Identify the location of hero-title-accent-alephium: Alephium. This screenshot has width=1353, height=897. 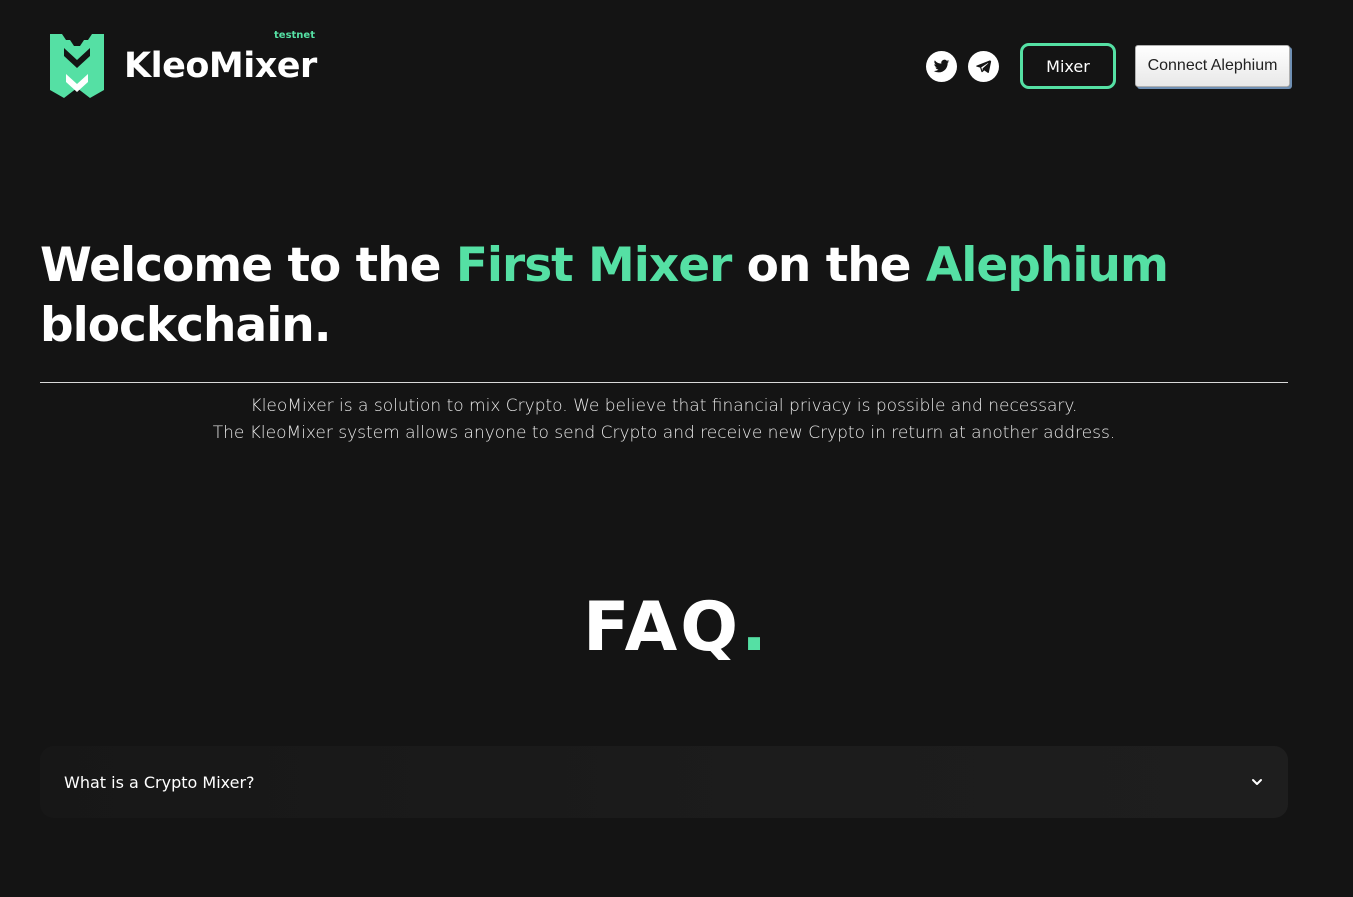
(1047, 265).